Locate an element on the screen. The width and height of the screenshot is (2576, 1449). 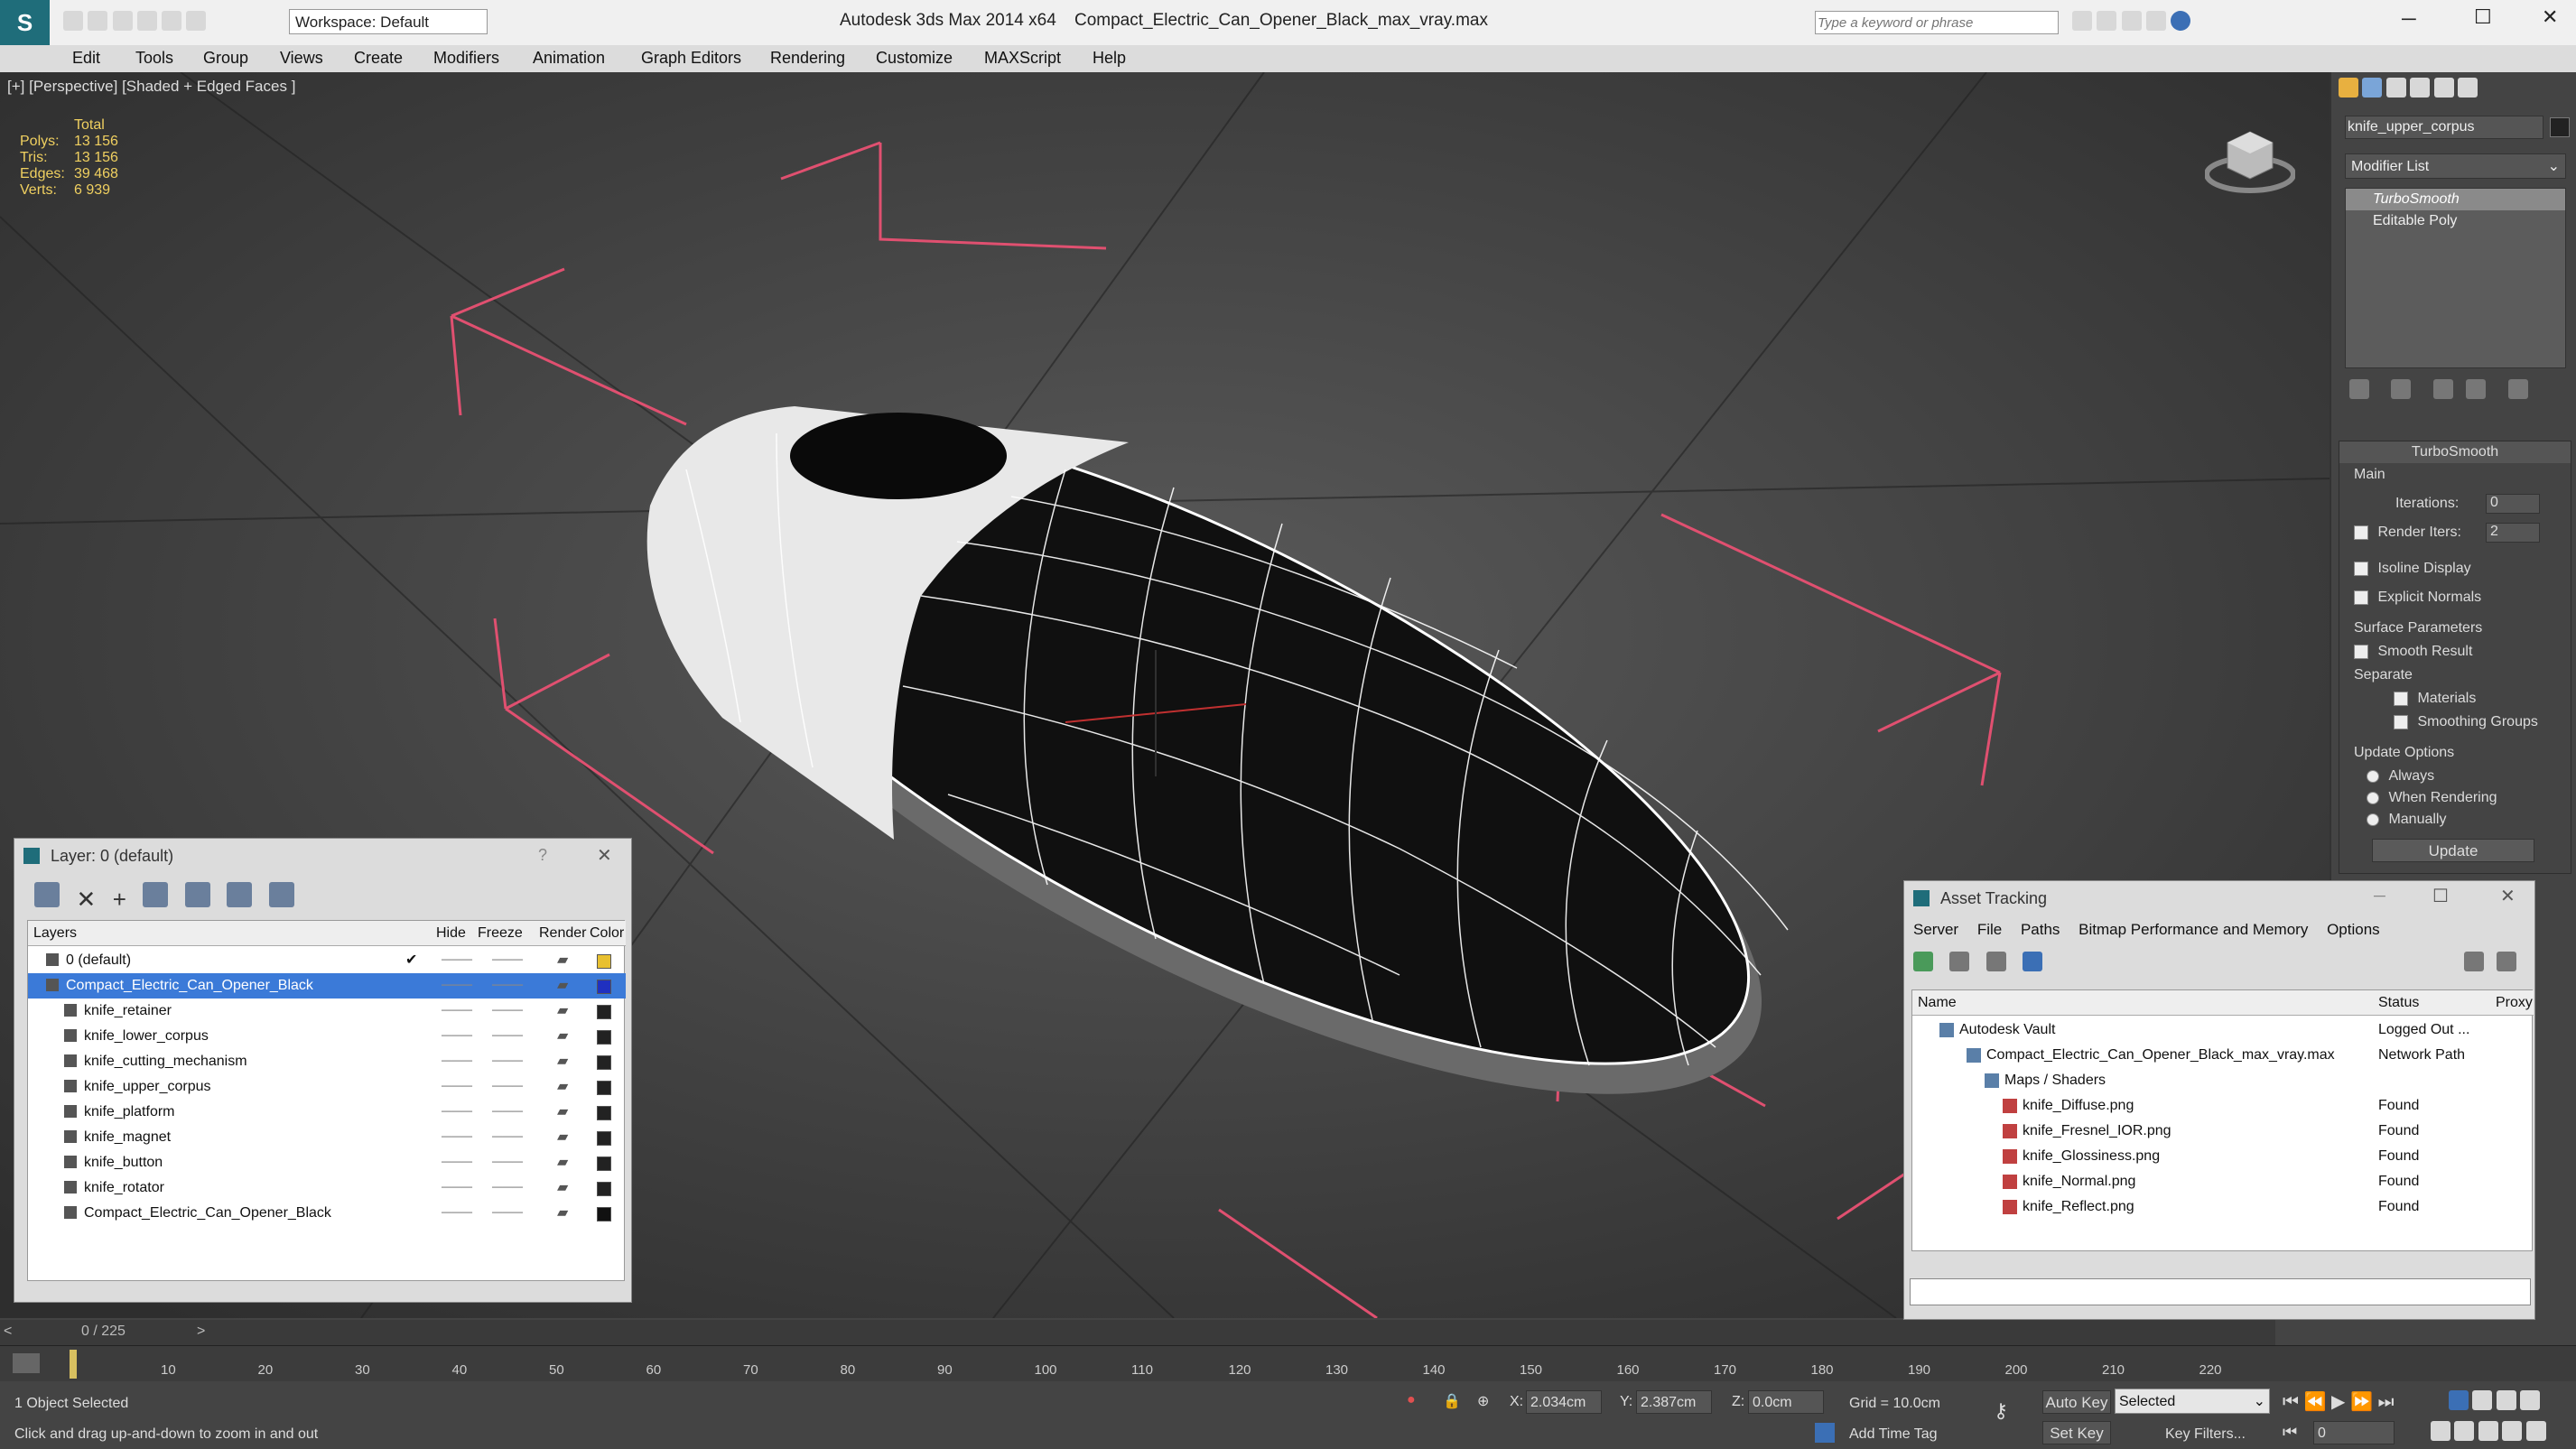
display-tab-icon is located at coordinates (2443, 88).